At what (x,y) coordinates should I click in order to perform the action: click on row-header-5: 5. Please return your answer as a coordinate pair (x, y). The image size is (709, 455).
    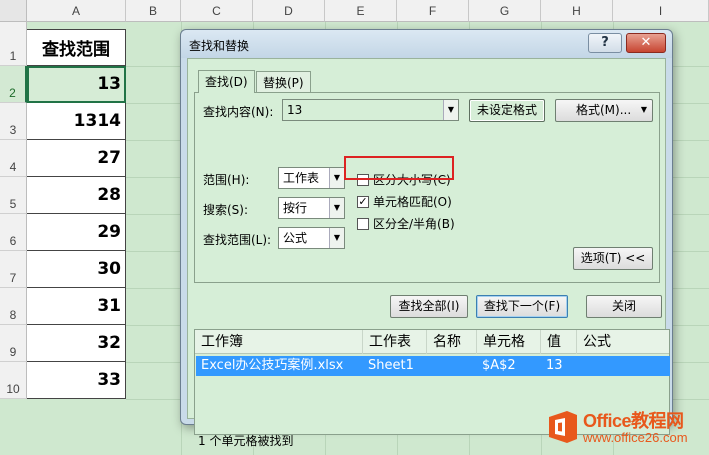
    Looking at the image, I should click on (13, 195).